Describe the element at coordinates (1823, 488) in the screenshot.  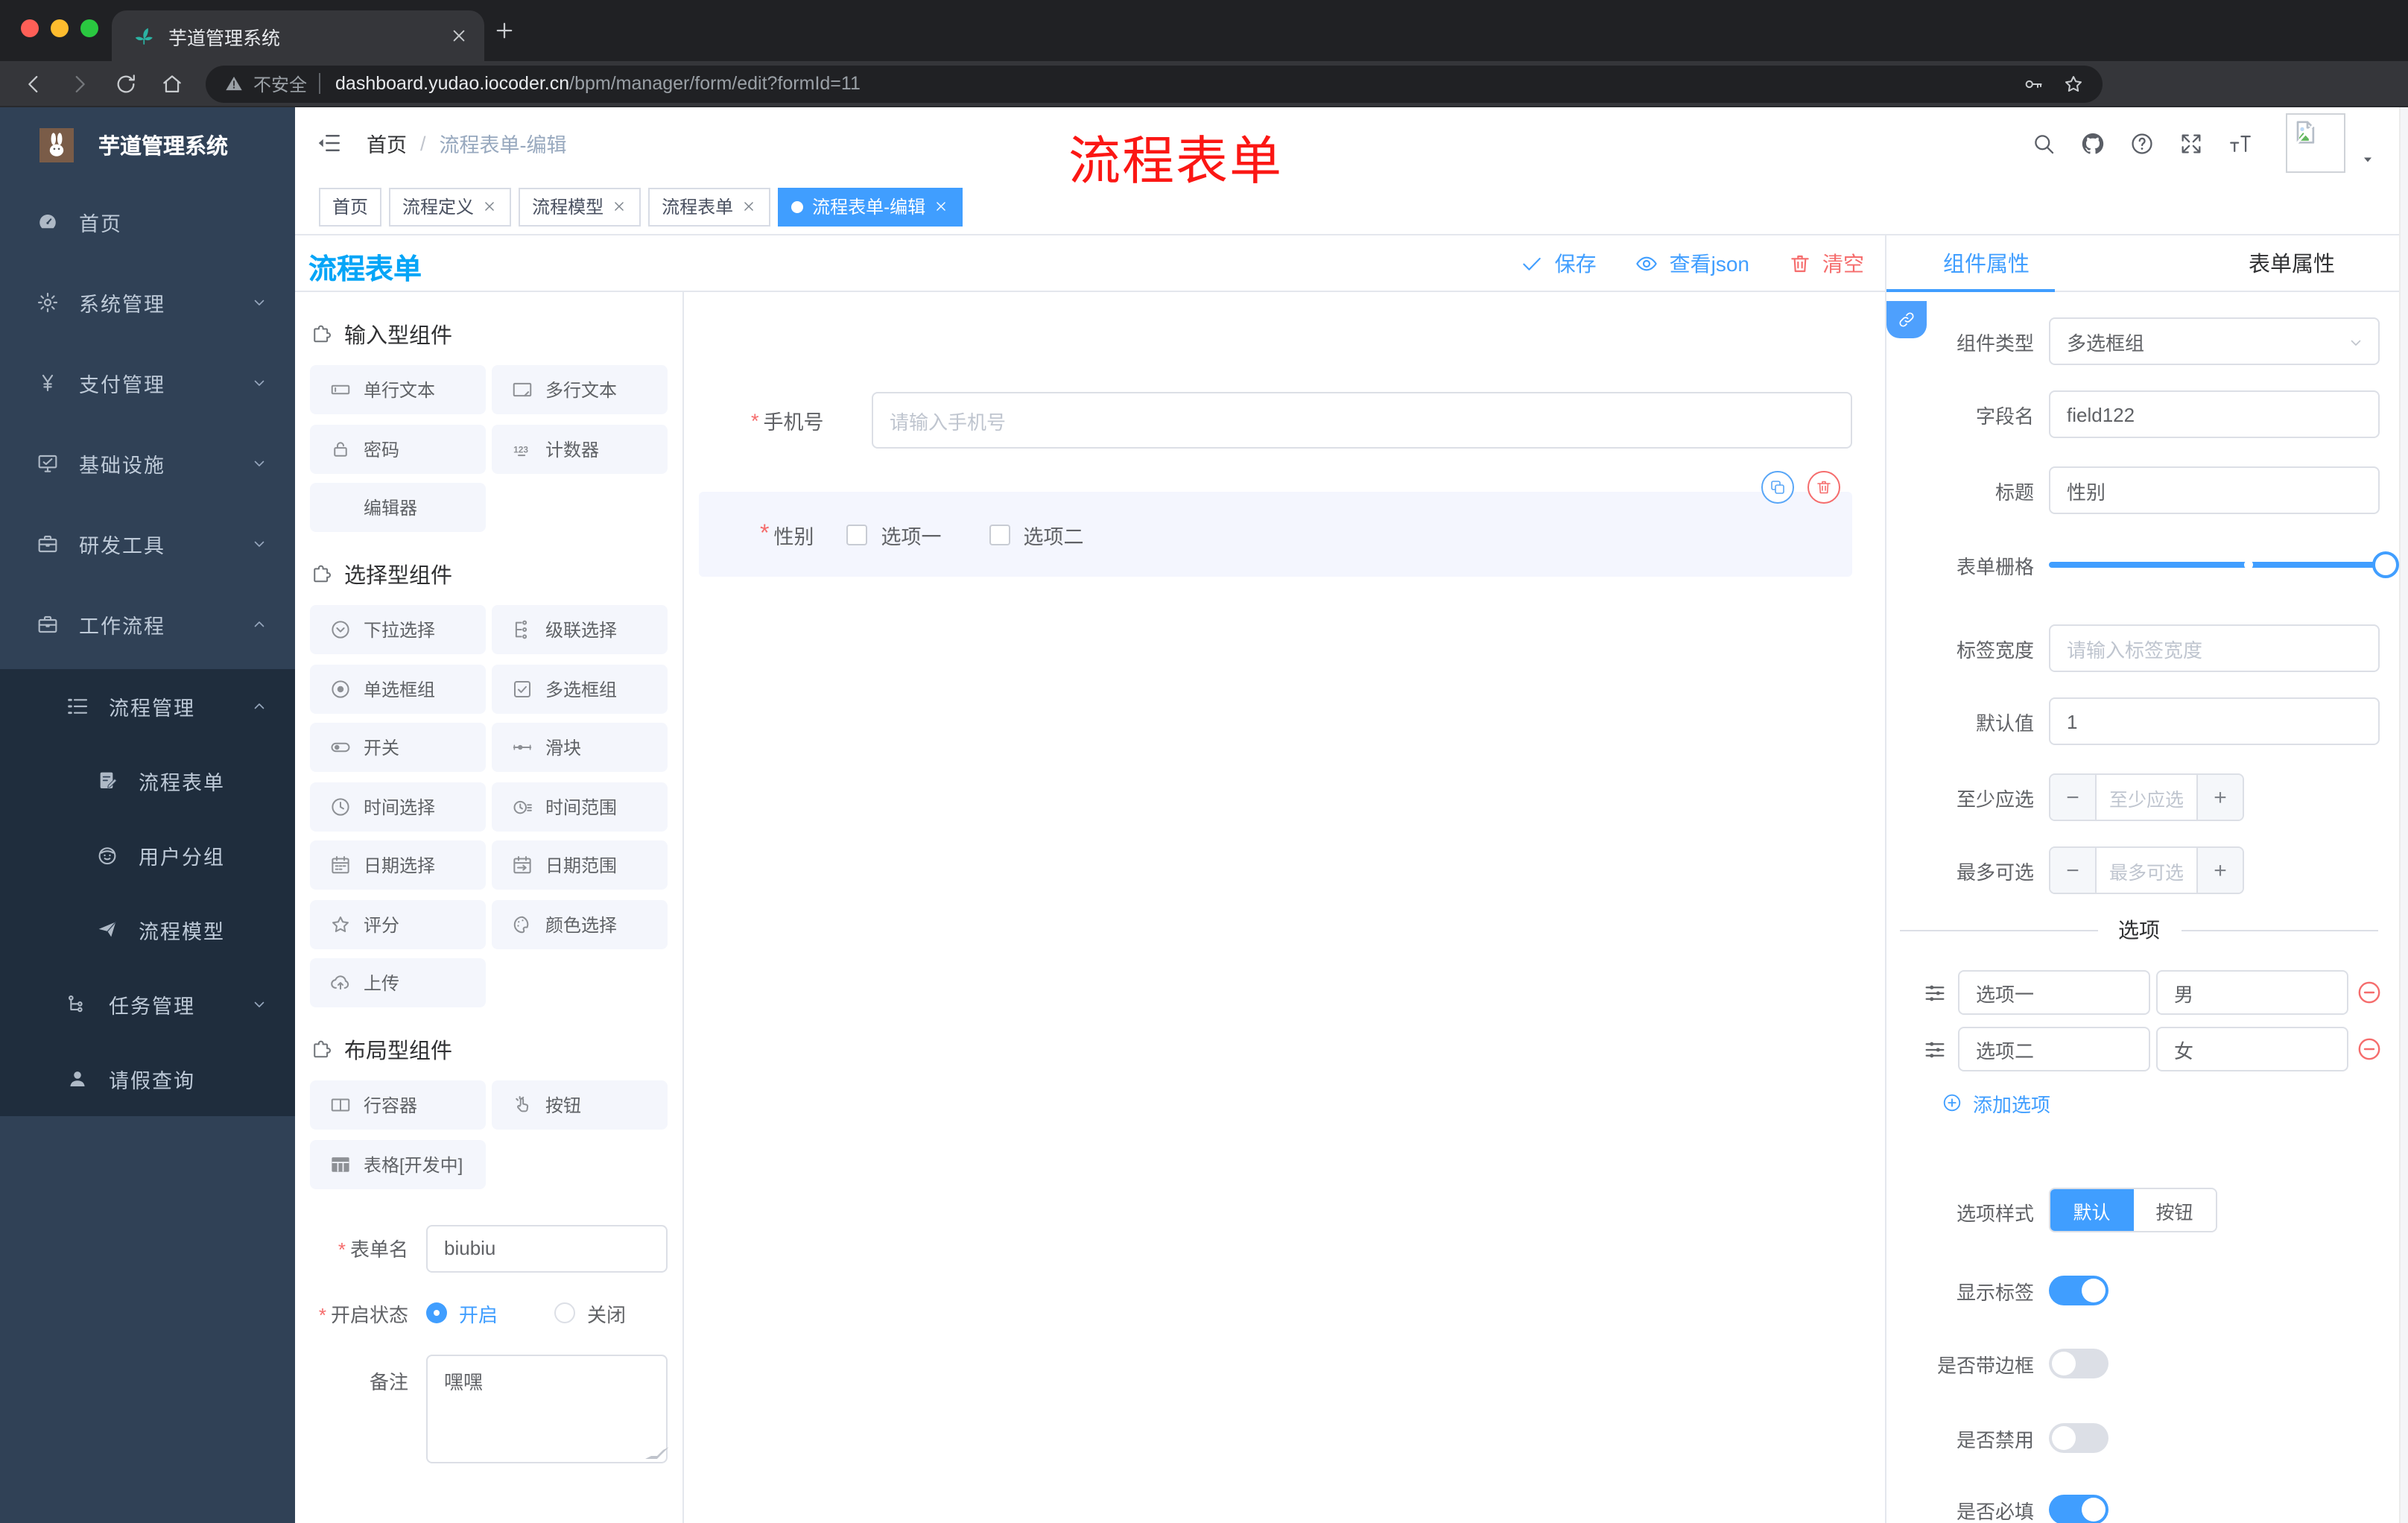
I see `delete-component-button` at that location.